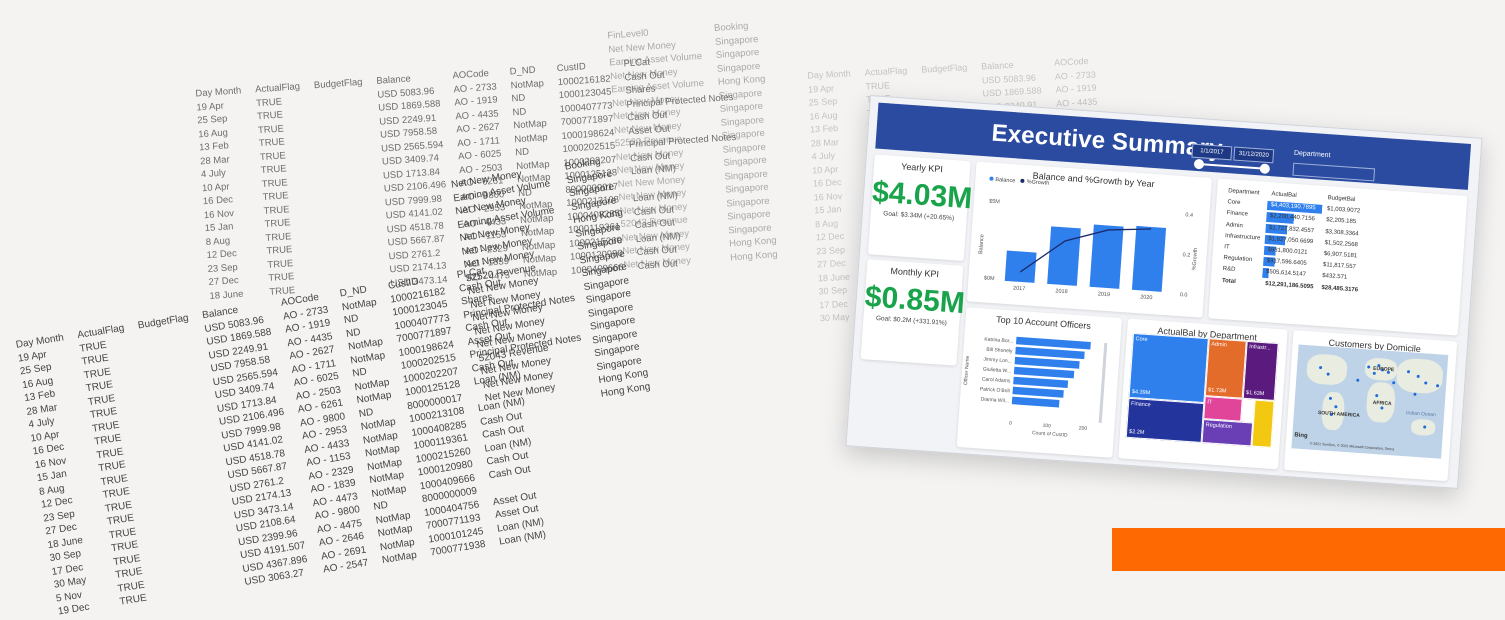 This screenshot has width=1505, height=620. Describe the element at coordinates (1260, 370) in the screenshot. I see `treemap-tile: Infrastr... $1.63M` at that location.